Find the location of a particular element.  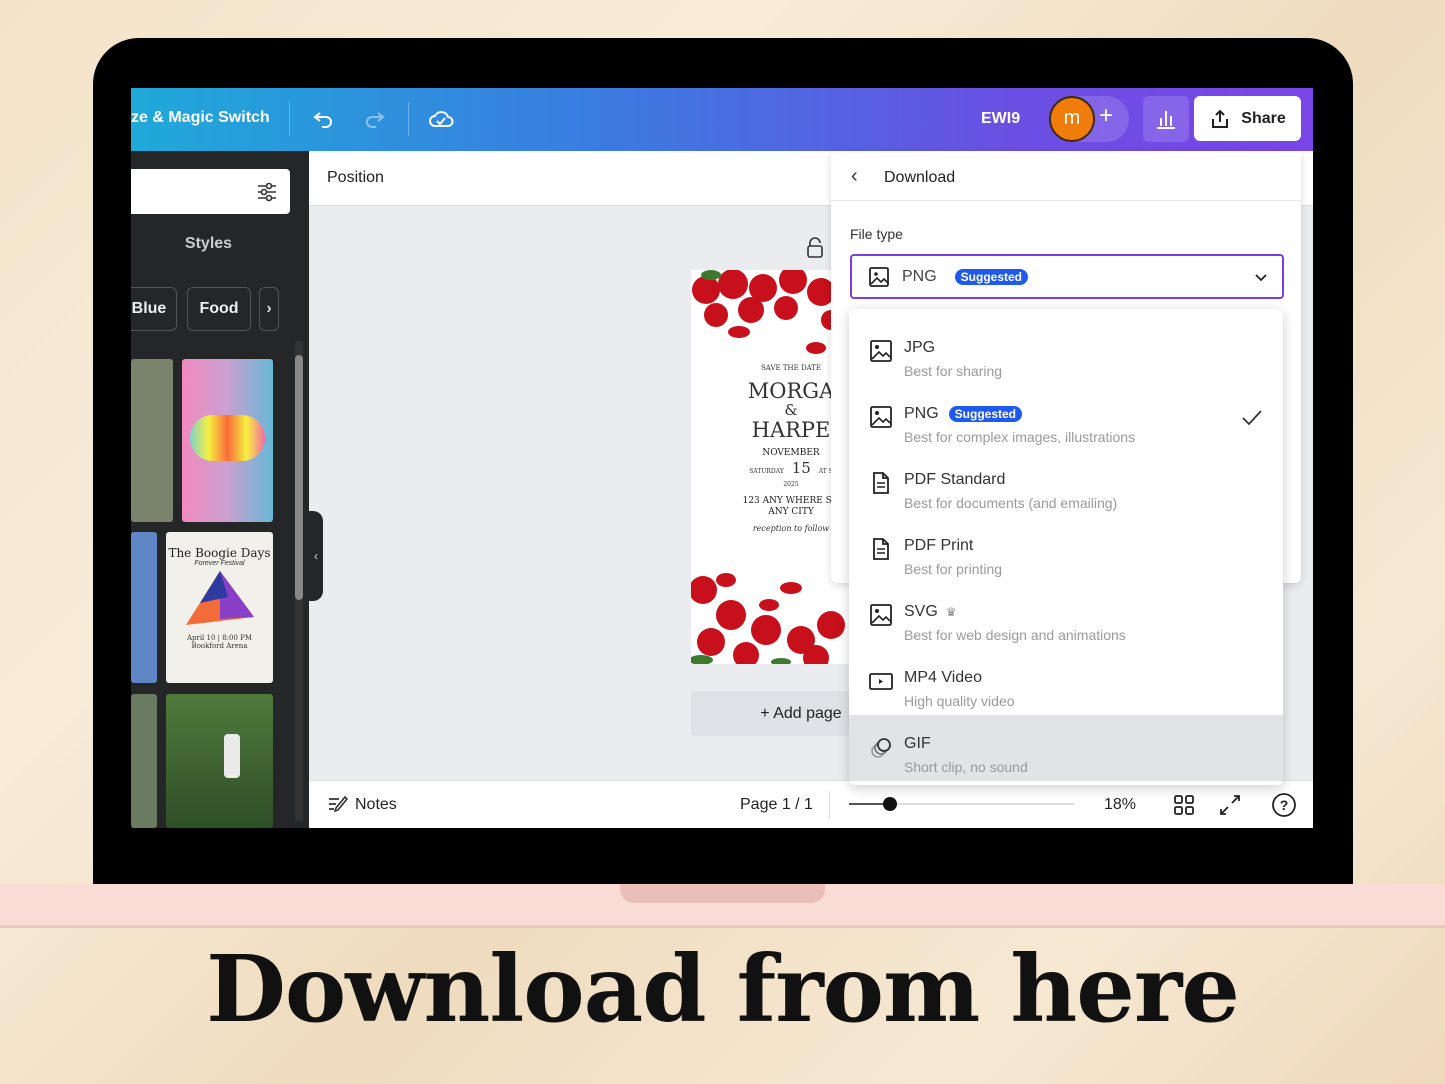

share-button: Share is located at coordinates (1247, 118).